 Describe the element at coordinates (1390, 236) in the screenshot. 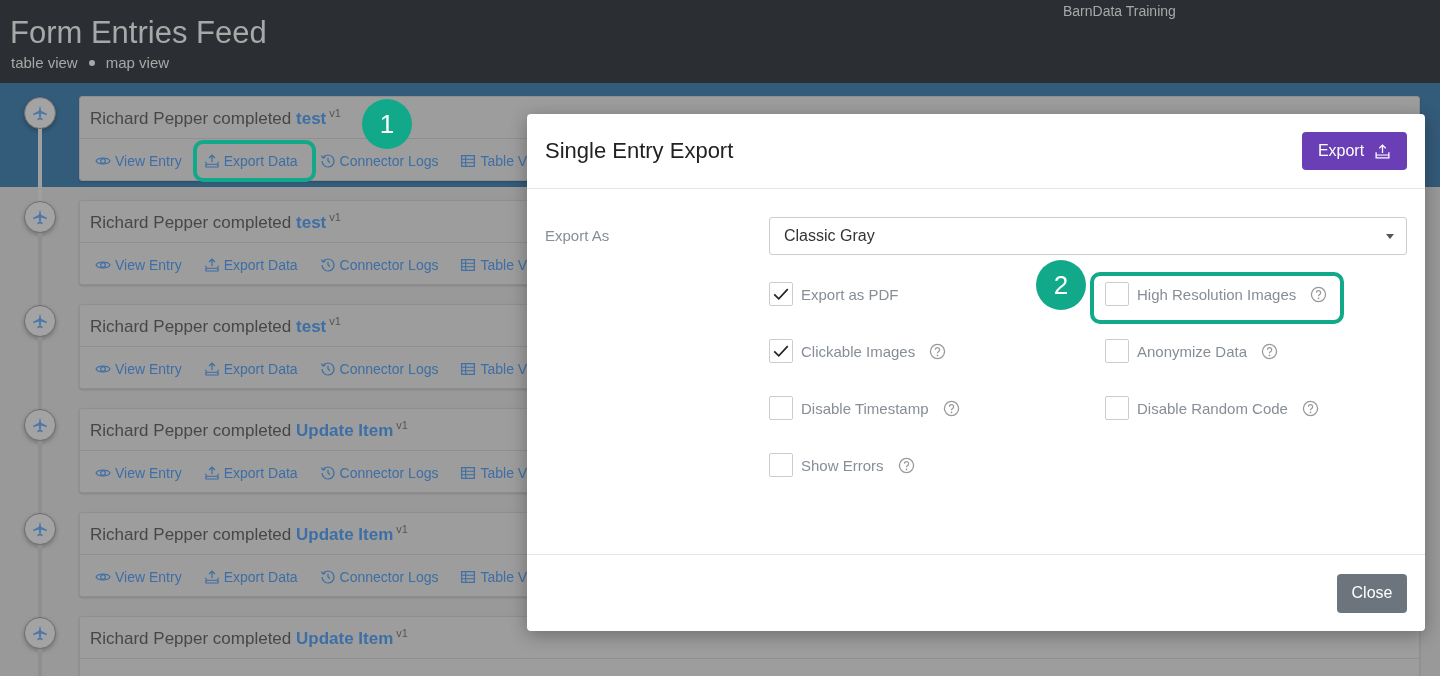

I see `caret-icon` at that location.